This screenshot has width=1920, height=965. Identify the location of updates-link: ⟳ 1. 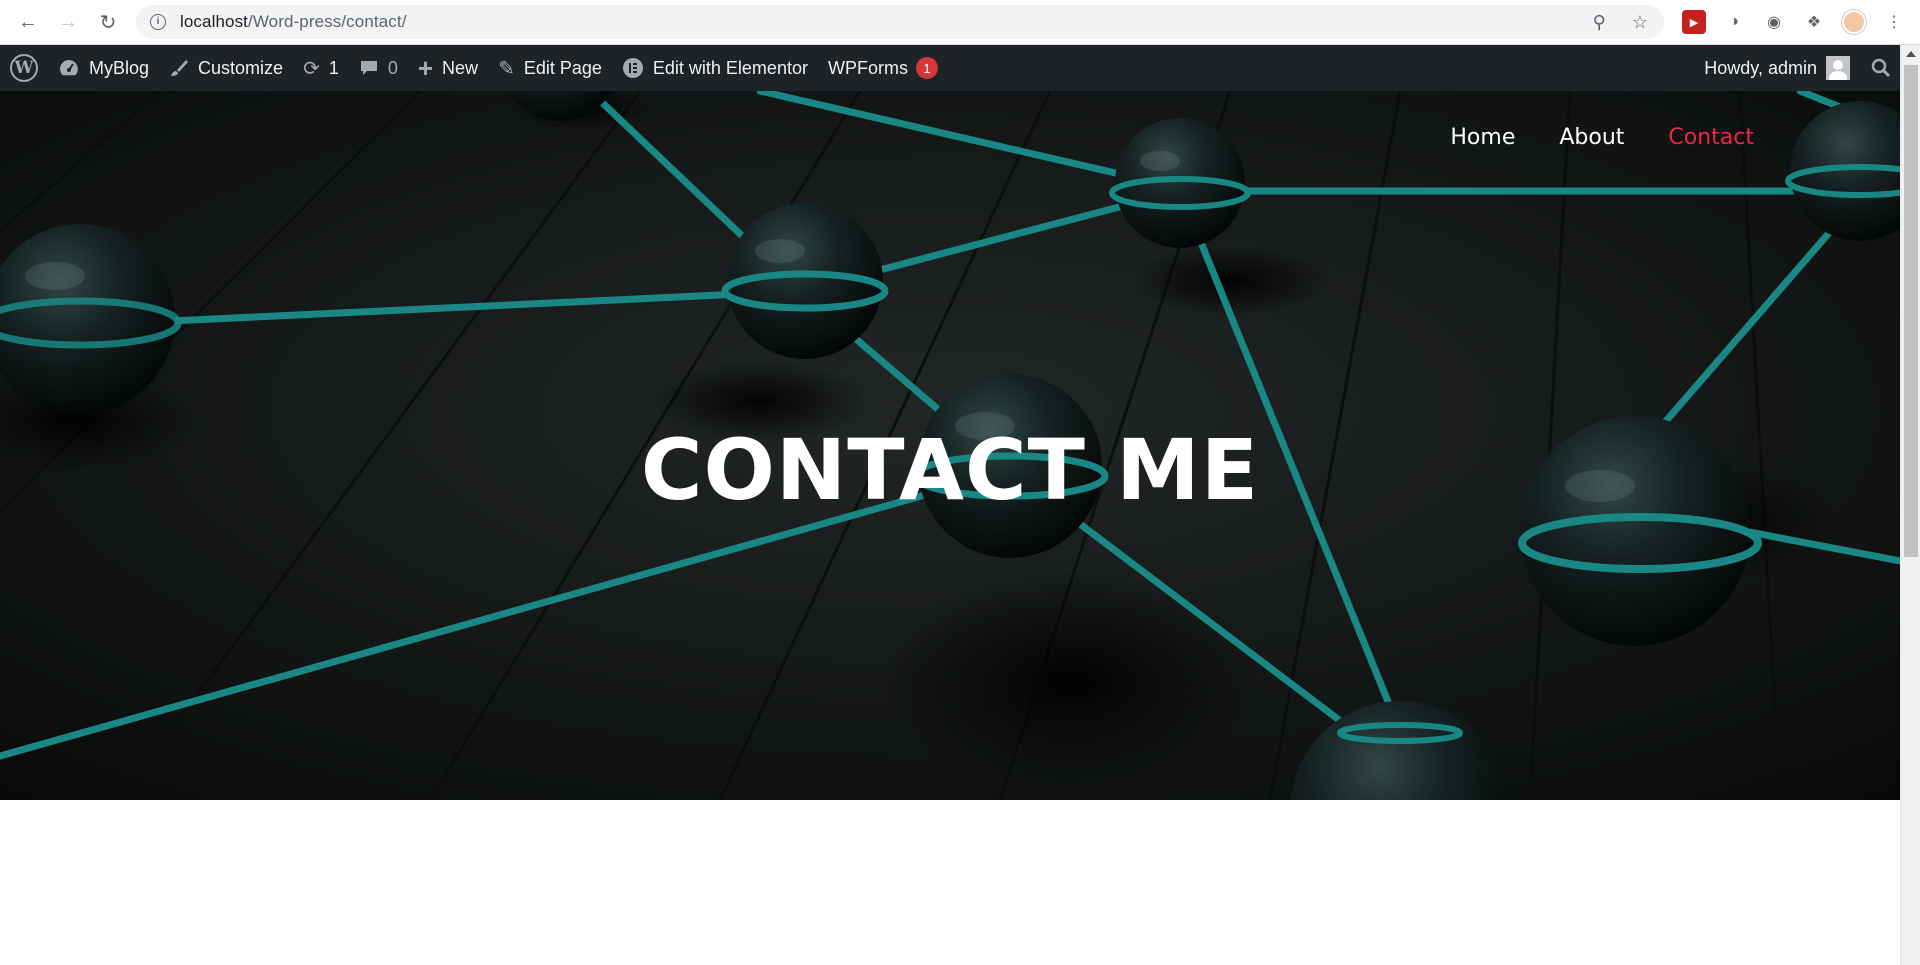
(321, 68).